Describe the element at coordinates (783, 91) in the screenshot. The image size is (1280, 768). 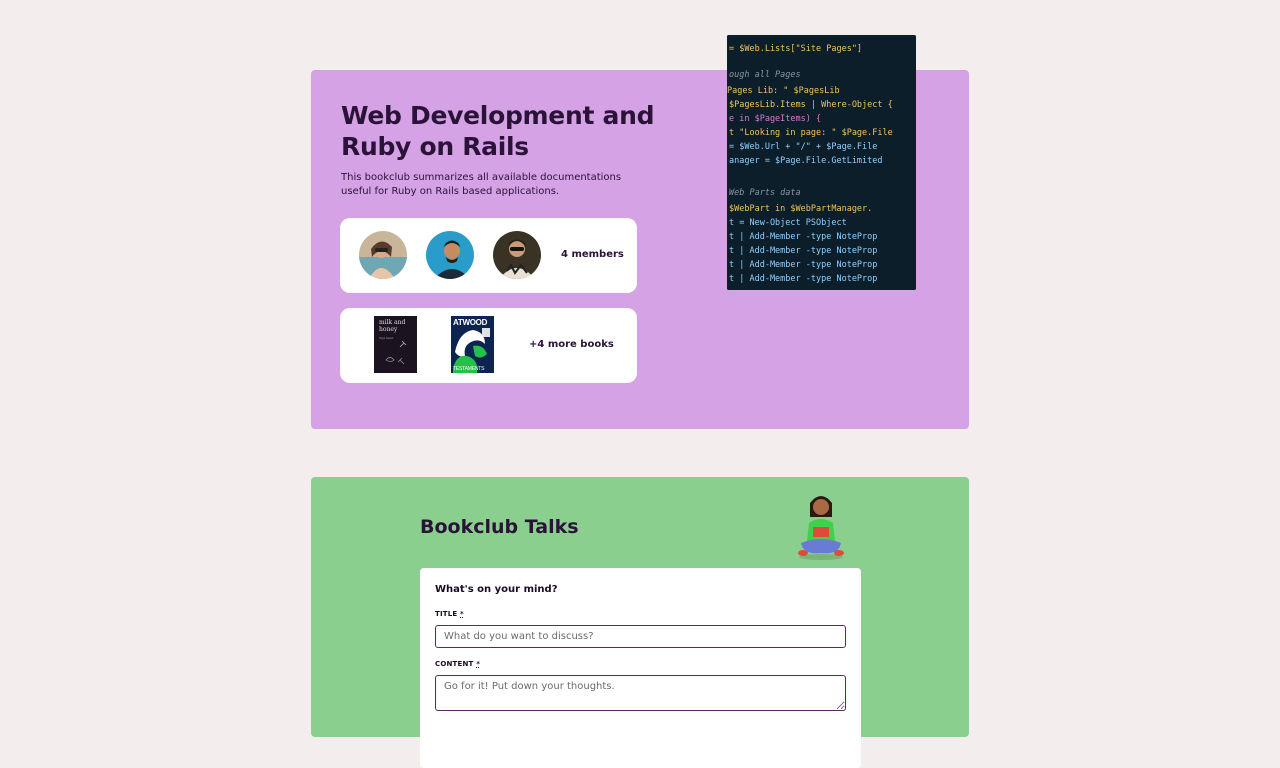
I see `svg-text: Pages Lib: " $PagesLib` at that location.